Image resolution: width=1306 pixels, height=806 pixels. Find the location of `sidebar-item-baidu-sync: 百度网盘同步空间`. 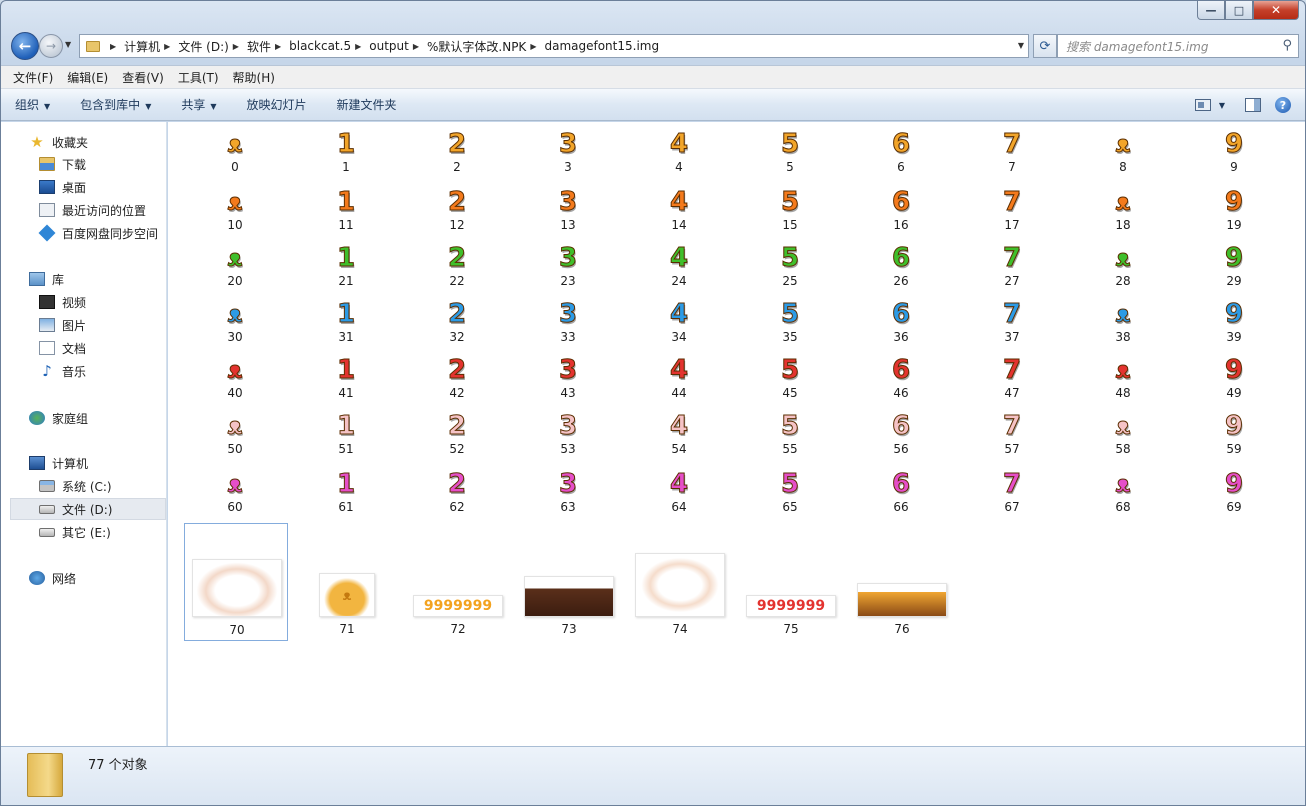

sidebar-item-baidu-sync: 百度网盘同步空间 is located at coordinates (84, 233).